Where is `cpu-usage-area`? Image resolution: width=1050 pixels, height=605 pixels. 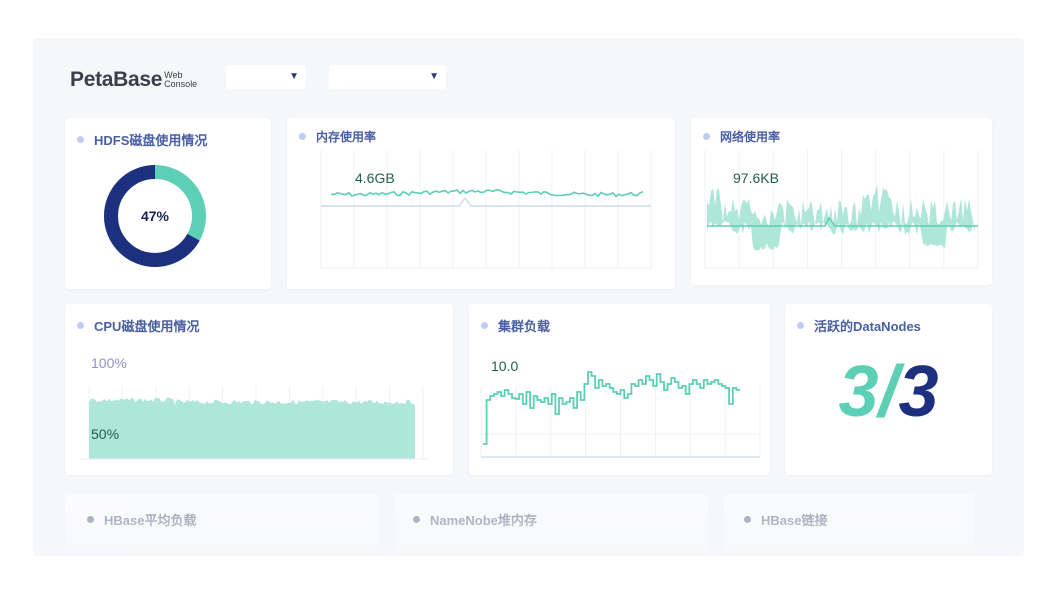
cpu-usage-area is located at coordinates (252, 428).